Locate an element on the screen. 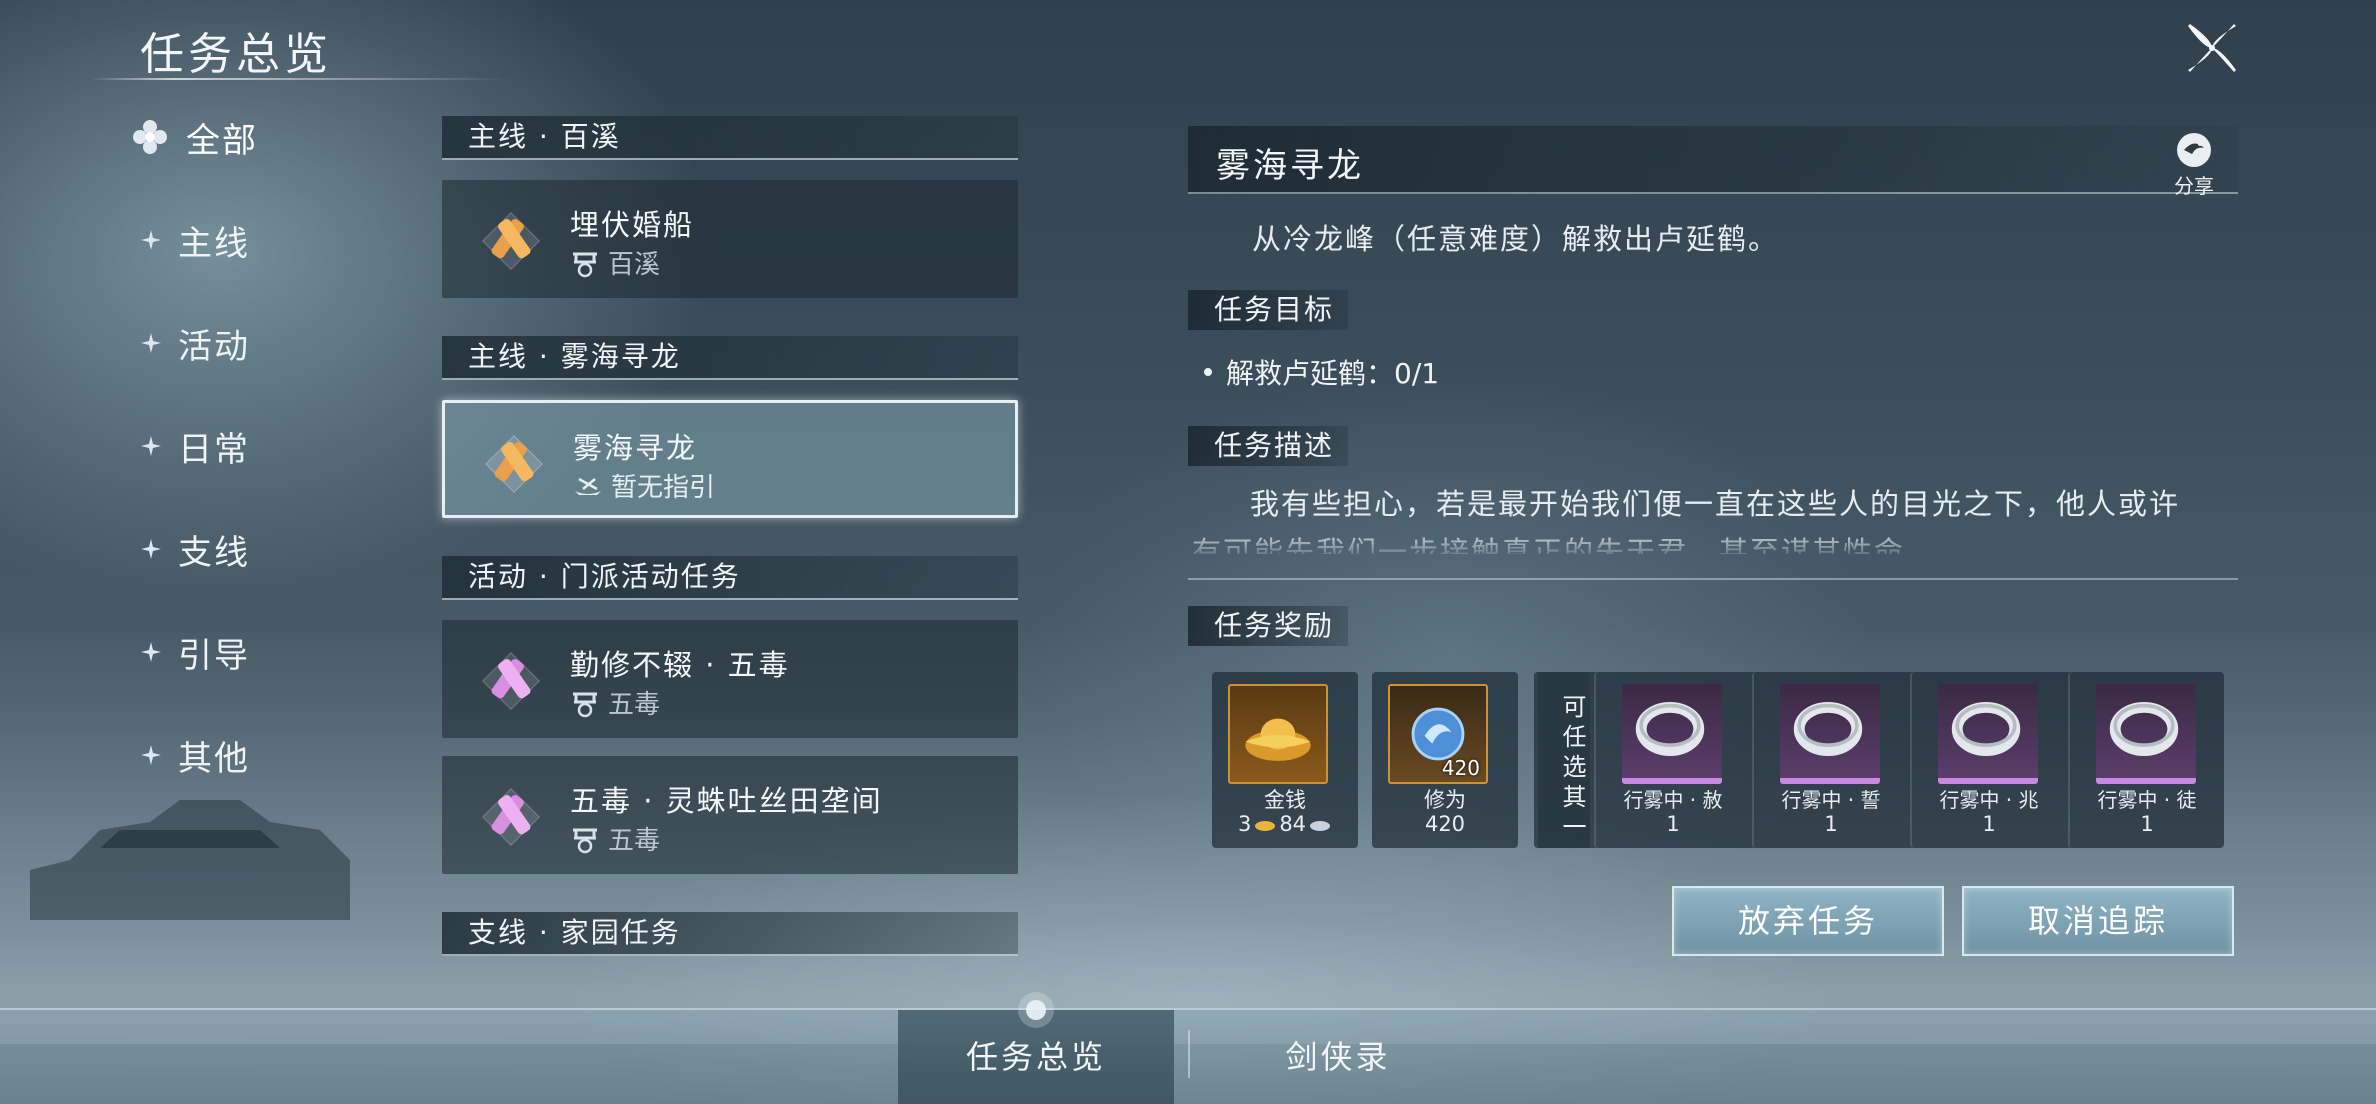 Image resolution: width=2376 pixels, height=1104 pixels. reward-label: 行雾中 · 誓 is located at coordinates (1831, 800).